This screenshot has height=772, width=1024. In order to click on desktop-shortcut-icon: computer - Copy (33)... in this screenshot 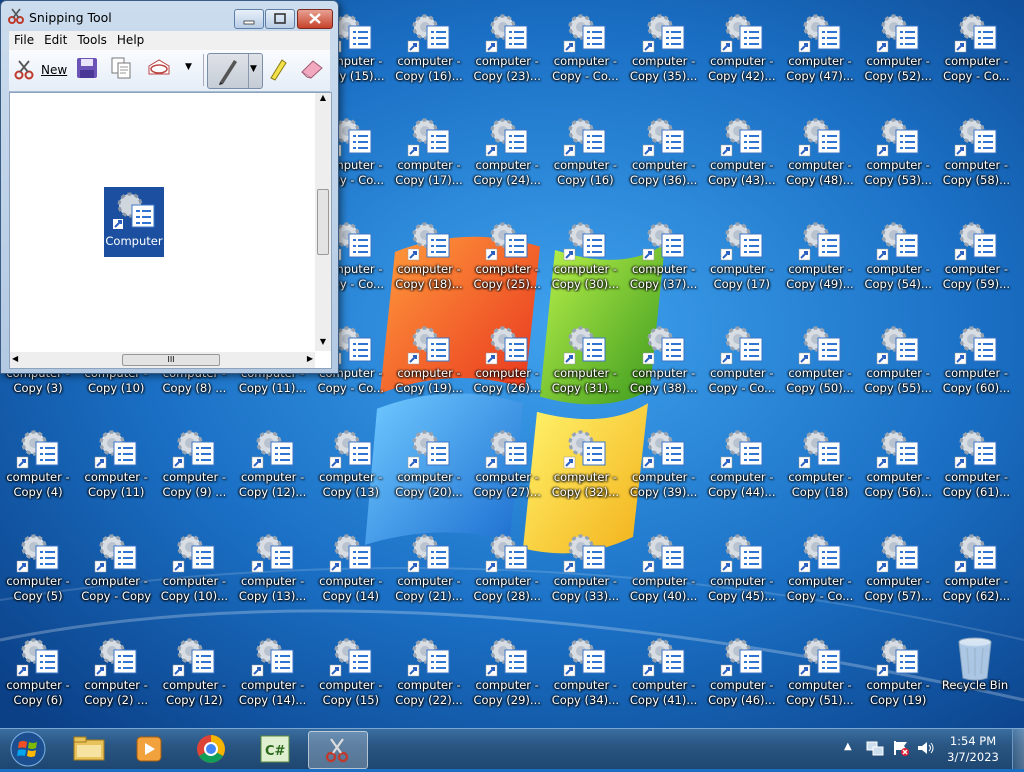, I will do `click(585, 574)`.